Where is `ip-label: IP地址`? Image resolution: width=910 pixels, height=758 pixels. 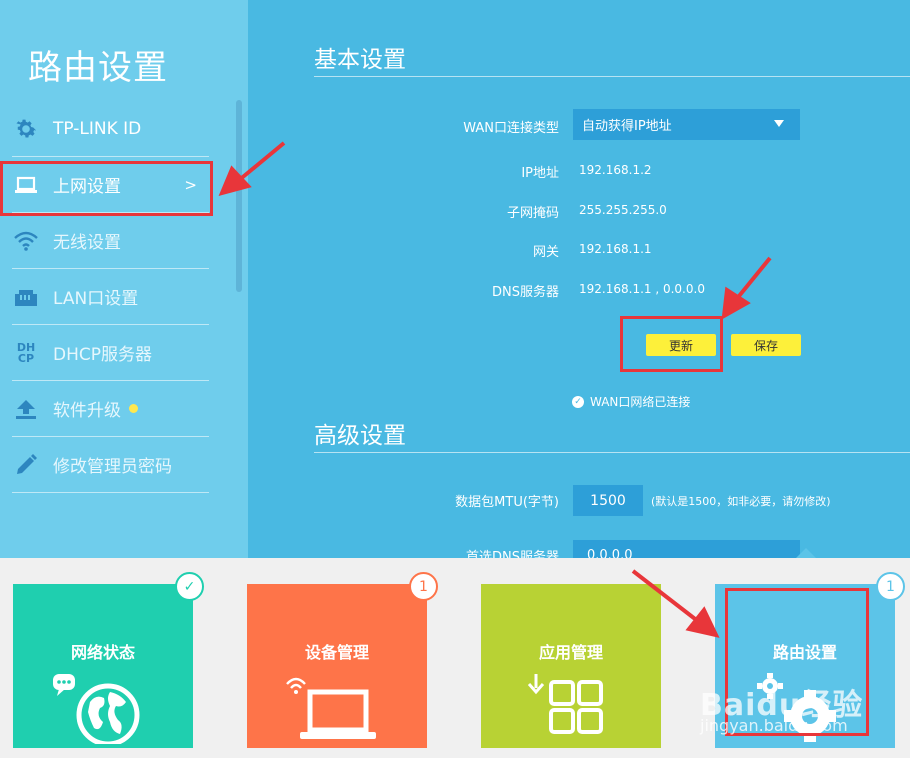
ip-label: IP地址 is located at coordinates (540, 173).